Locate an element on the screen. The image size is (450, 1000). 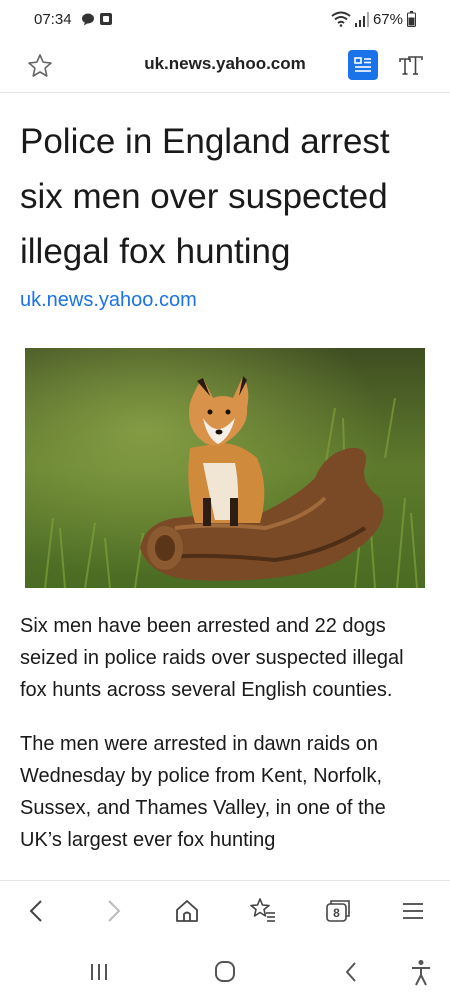
system-nav-bar is located at coordinates (225, 971).